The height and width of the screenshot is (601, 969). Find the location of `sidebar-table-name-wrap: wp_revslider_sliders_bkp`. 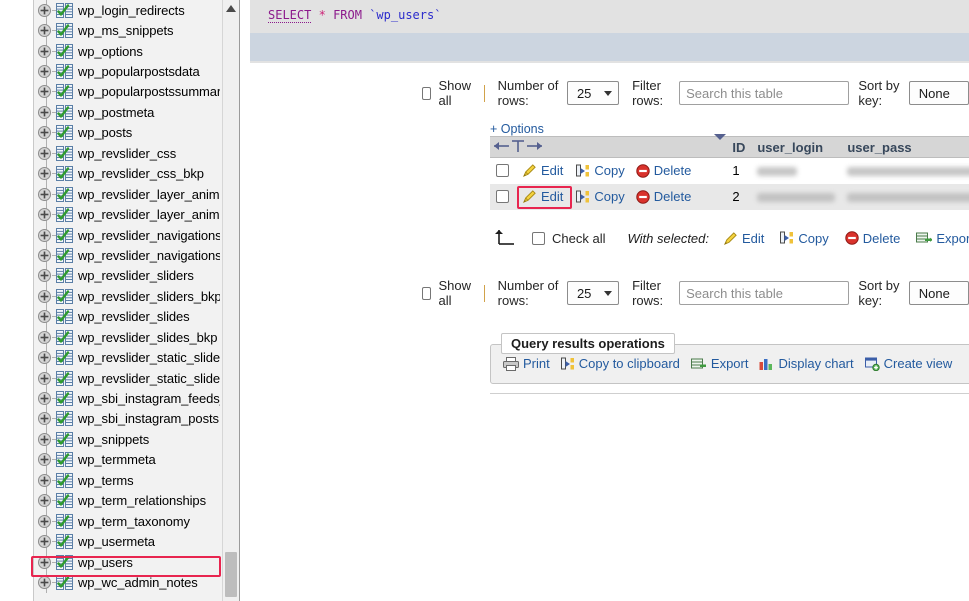

sidebar-table-name-wrap: wp_revslider_sliders_bkp is located at coordinates (149, 296).